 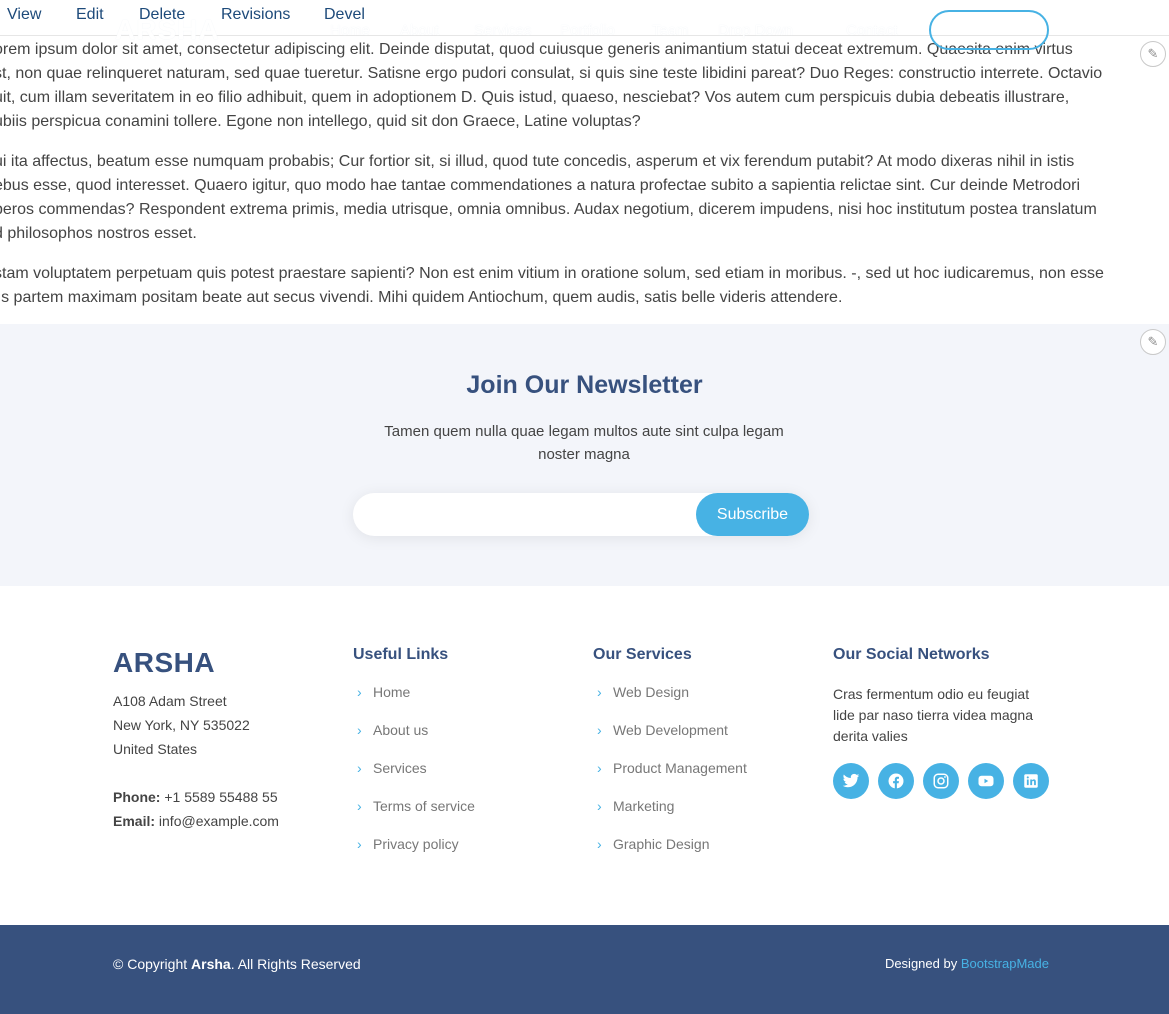 I want to click on footer-link-about: › About us, so click(x=414, y=739).